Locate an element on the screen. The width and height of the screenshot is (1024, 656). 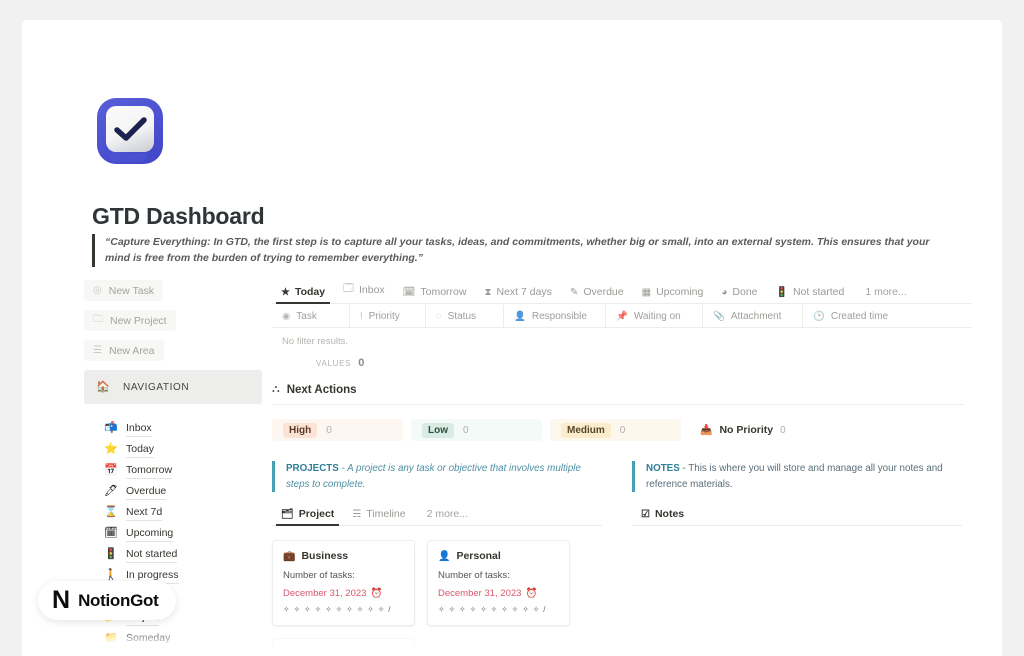
status-spinner-icon: ◌ is located at coordinates (439, 316).